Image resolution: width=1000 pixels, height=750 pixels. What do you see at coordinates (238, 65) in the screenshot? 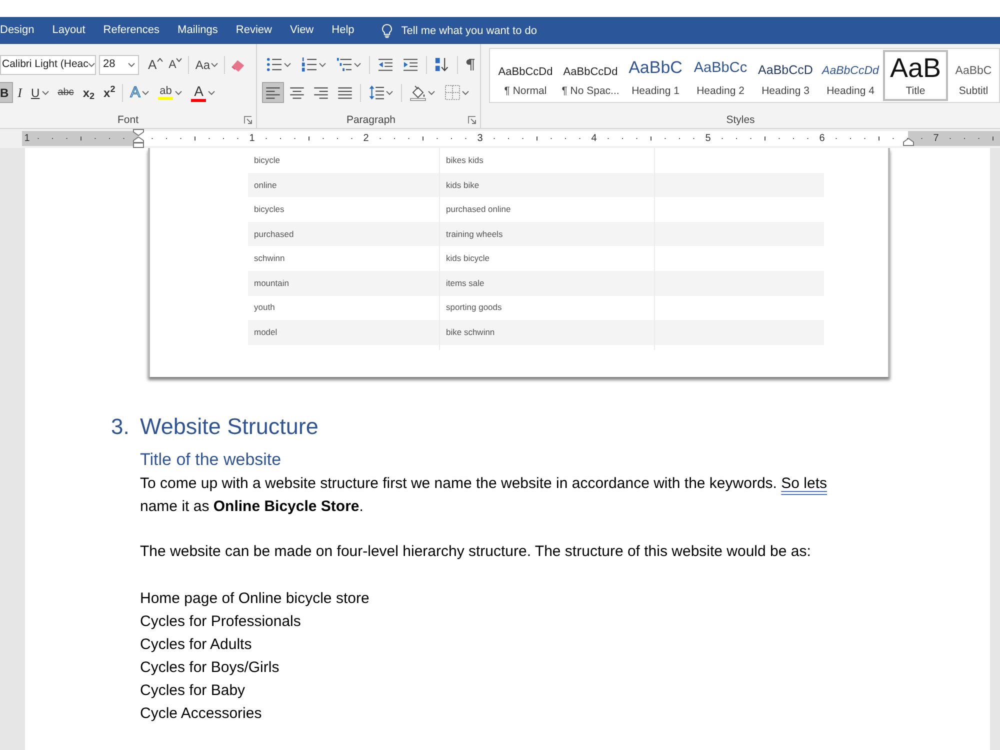
I see `eraser-icon` at bounding box center [238, 65].